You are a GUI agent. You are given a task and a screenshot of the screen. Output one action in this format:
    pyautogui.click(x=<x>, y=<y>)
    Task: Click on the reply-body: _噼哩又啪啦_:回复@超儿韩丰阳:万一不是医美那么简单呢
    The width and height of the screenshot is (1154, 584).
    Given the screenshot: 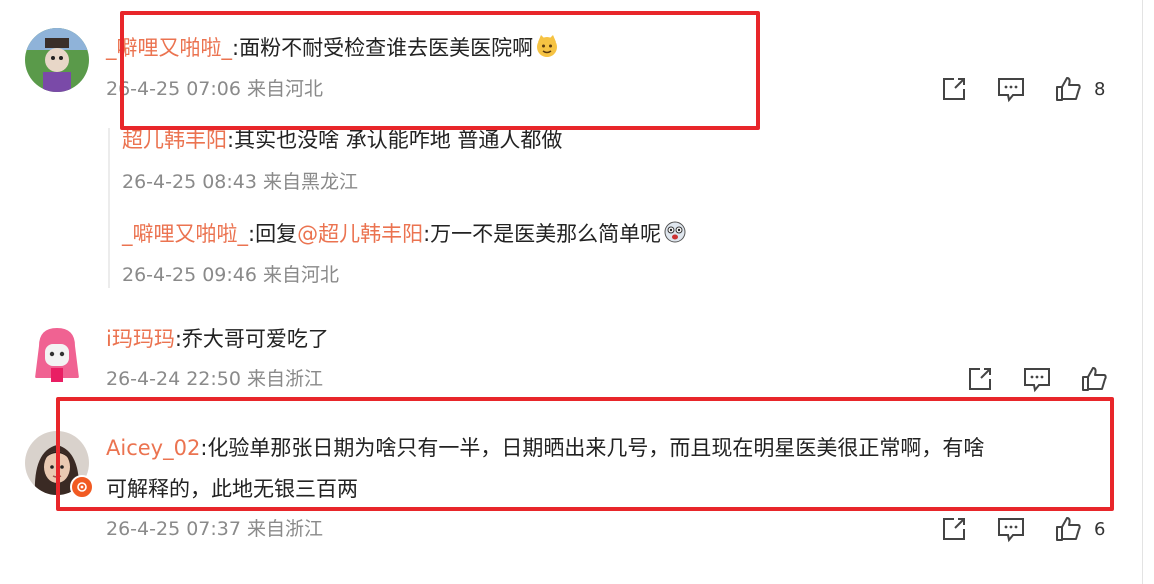 What is the action you would take?
    pyautogui.click(x=404, y=235)
    